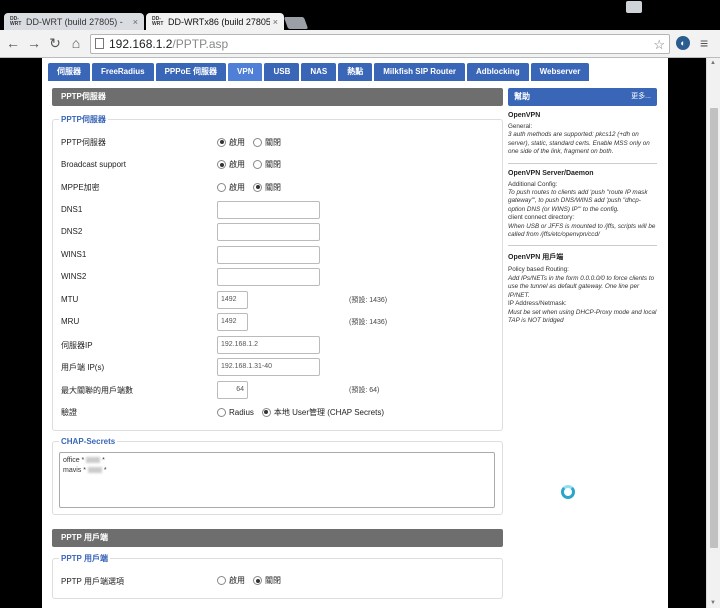 This screenshot has width=720, height=608. What do you see at coordinates (257, 187) in the screenshot?
I see `mppe-disable-radio` at bounding box center [257, 187].